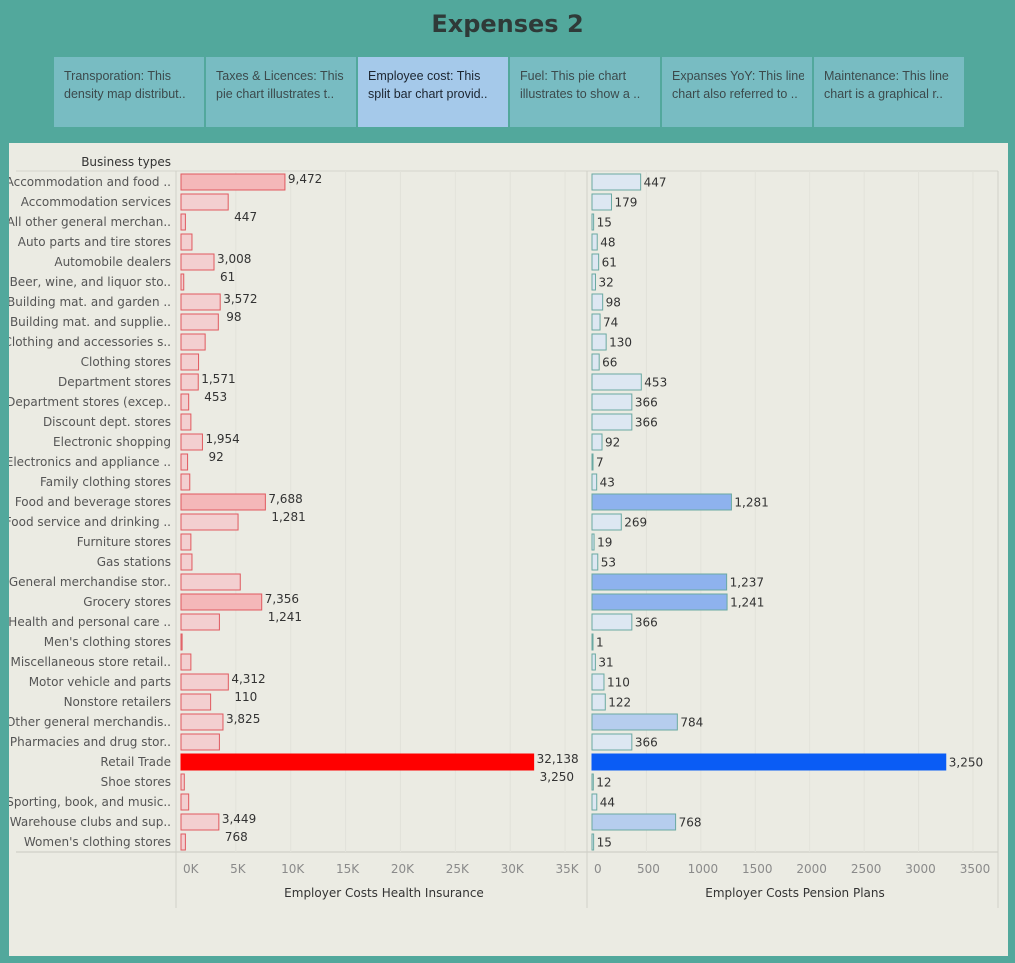  I want to click on data-sub-label: 92, so click(215, 457).